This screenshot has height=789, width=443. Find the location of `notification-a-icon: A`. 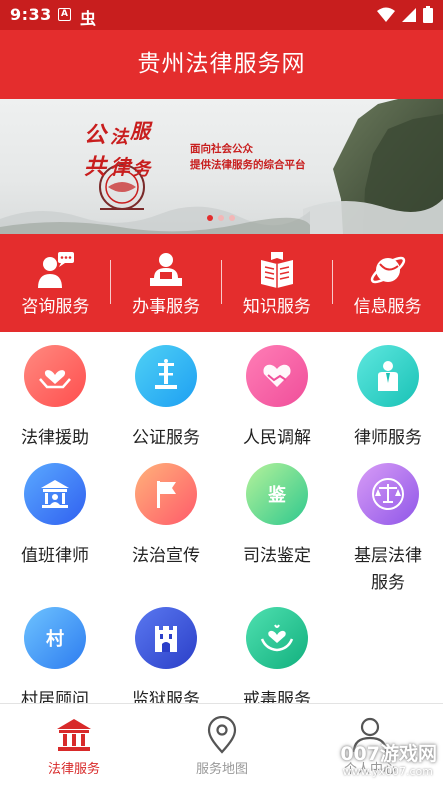

notification-a-icon: A is located at coordinates (64, 14).